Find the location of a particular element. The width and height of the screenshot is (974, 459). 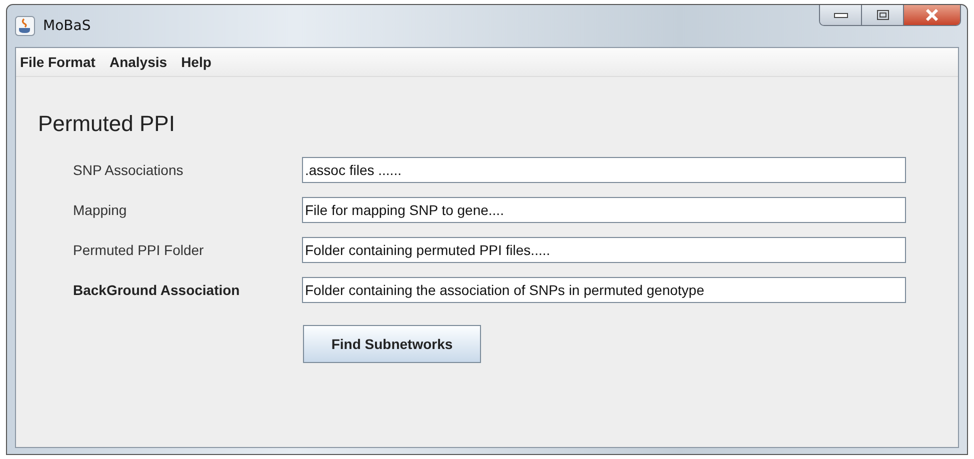

minimize-button is located at coordinates (841, 15).